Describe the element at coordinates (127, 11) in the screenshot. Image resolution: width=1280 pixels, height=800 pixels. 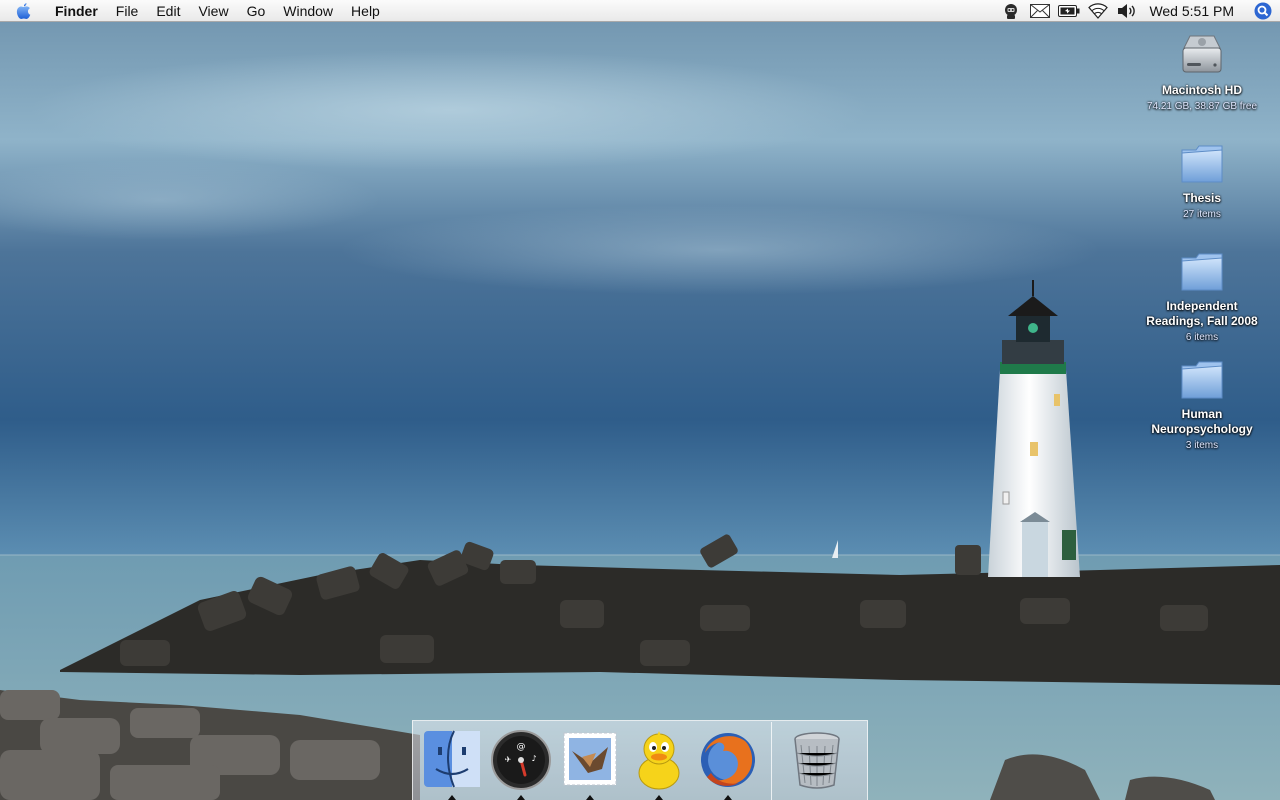
I see `menu-file: File` at that location.